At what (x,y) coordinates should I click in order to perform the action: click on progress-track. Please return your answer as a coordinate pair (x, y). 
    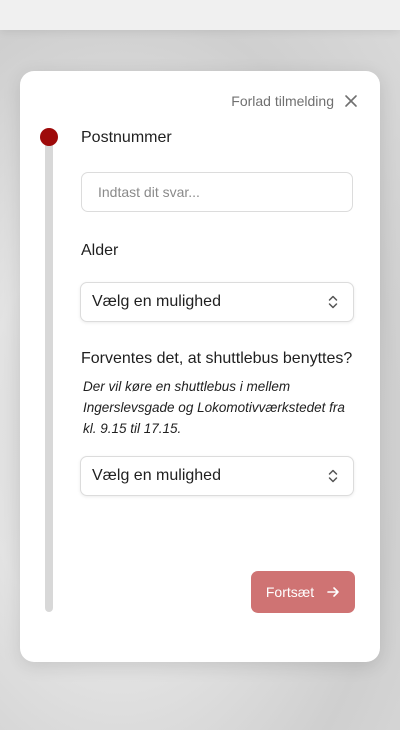
    Looking at the image, I should click on (49, 373).